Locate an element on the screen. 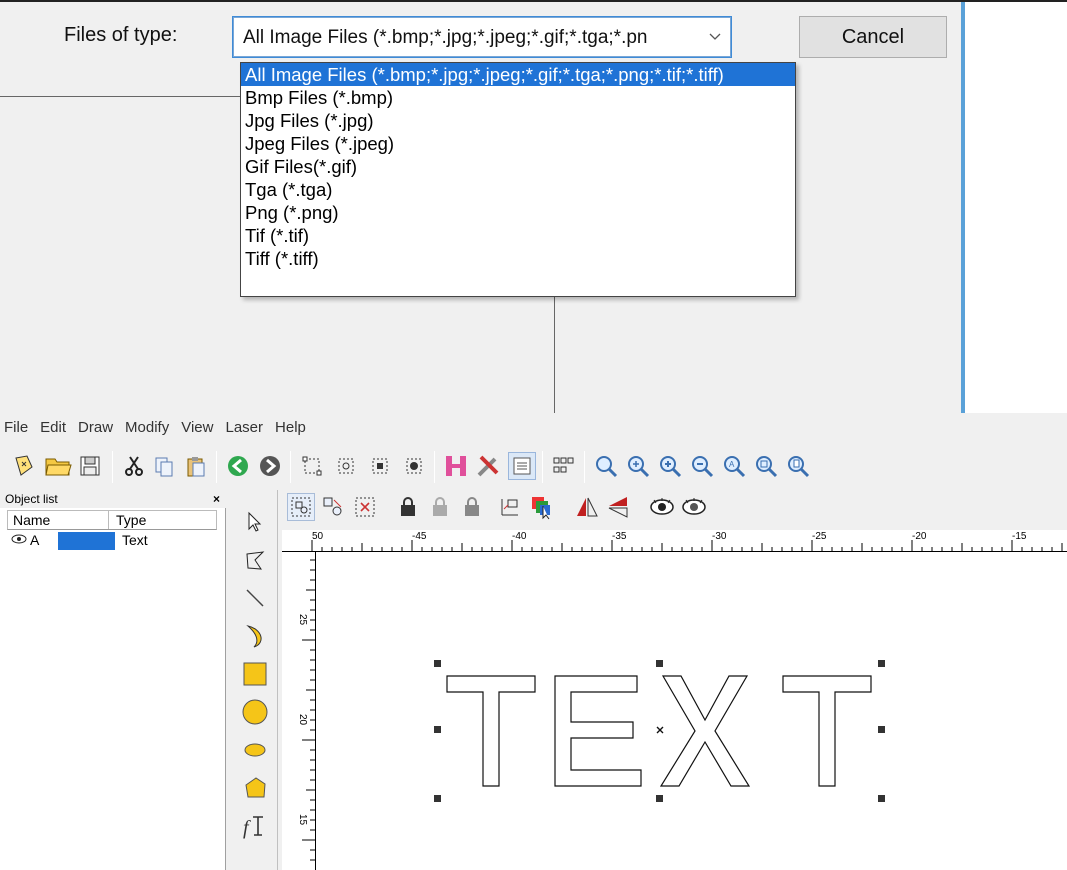 The image size is (1067, 870). menu-view: View is located at coordinates (197, 431).